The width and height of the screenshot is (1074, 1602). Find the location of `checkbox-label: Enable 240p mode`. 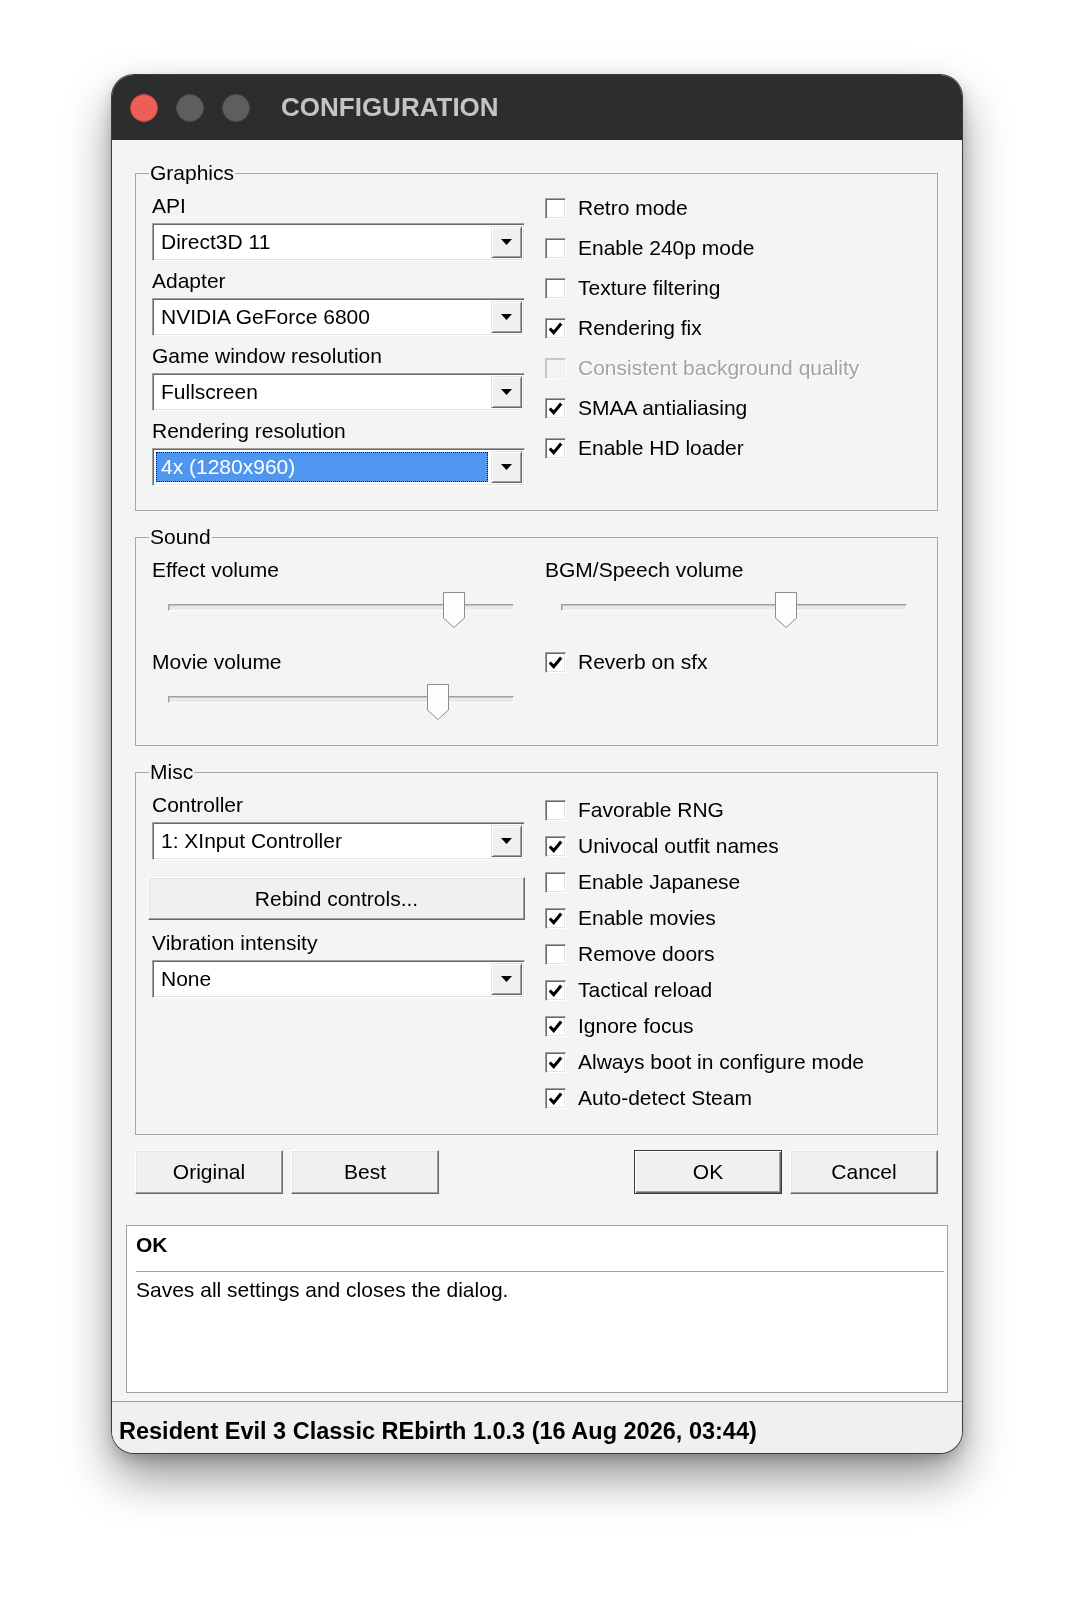

checkbox-label: Enable 240p mode is located at coordinates (666, 248).